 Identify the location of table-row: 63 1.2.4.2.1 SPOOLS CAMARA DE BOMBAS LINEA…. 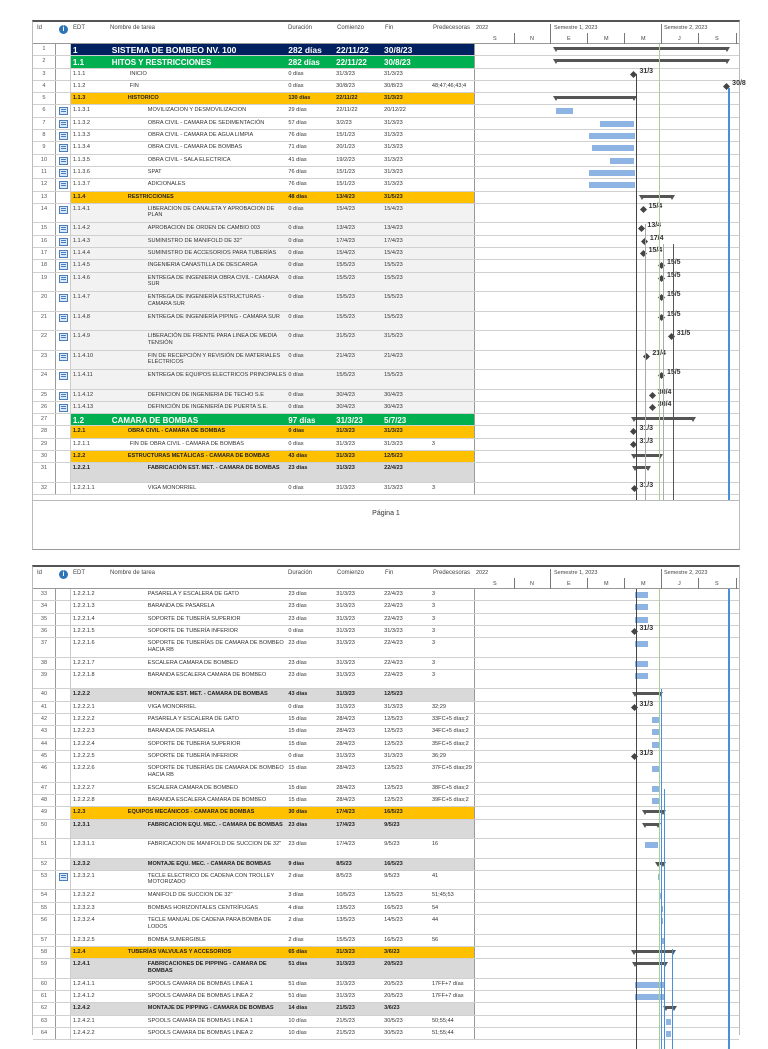
(386, 1021).